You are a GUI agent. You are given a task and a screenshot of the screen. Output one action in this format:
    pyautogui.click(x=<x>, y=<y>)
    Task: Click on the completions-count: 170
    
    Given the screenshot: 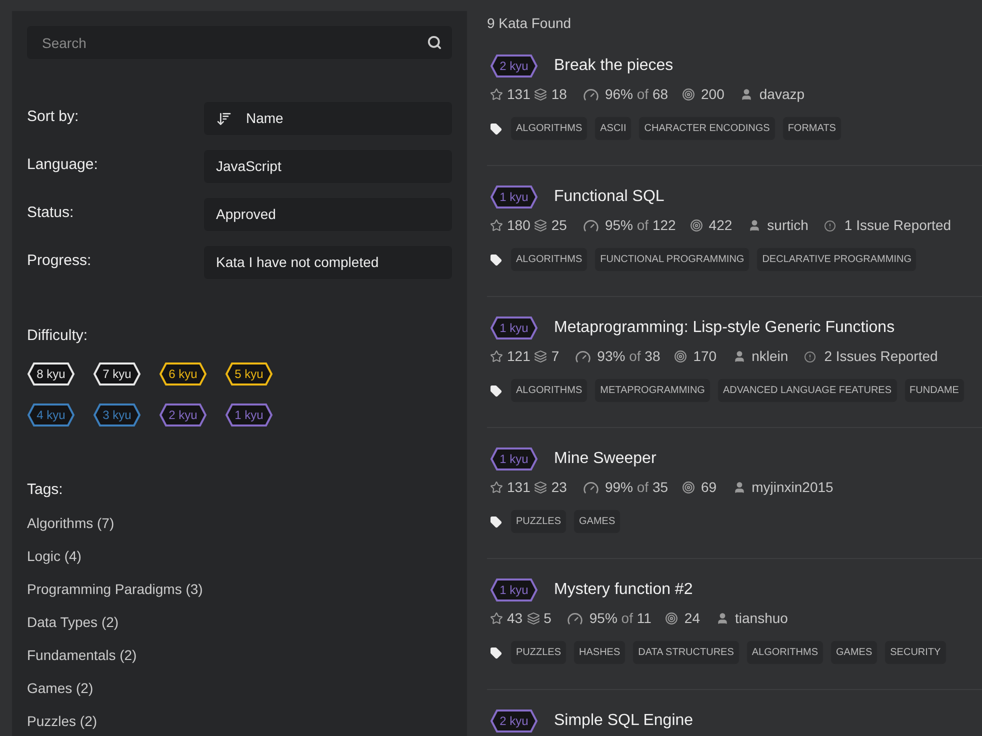 What is the action you would take?
    pyautogui.click(x=705, y=356)
    